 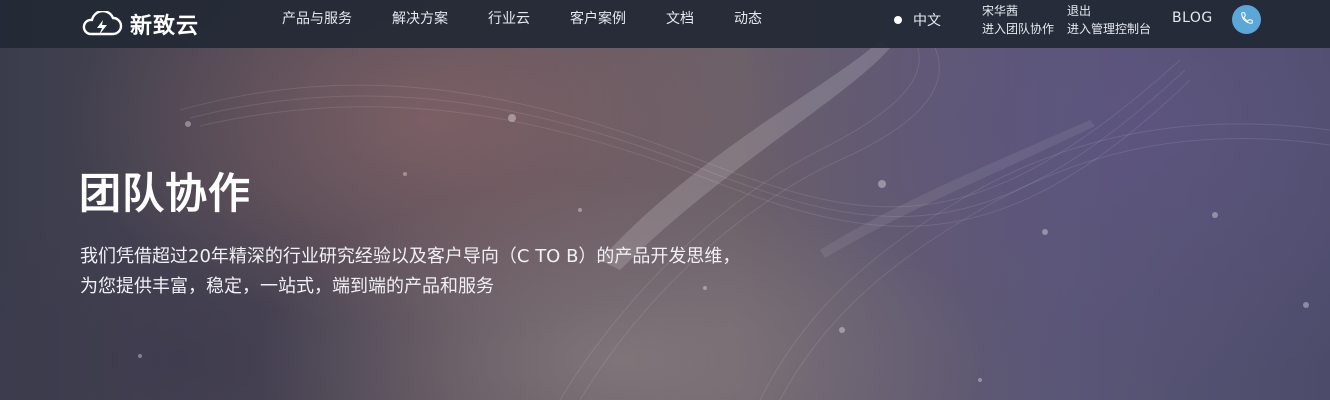 What do you see at coordinates (102, 24) in the screenshot?
I see `cloud-bolt-icon` at bounding box center [102, 24].